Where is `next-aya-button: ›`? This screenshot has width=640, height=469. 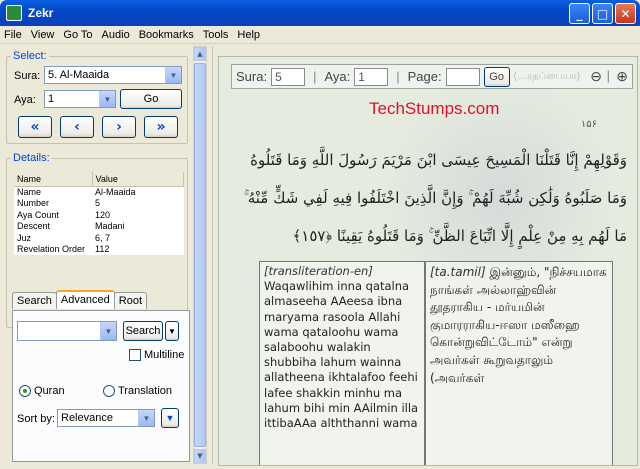 next-aya-button: › is located at coordinates (119, 127).